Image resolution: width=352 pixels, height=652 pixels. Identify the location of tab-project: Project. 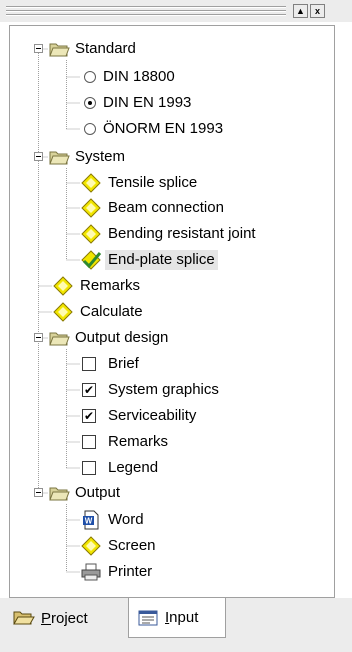
(70, 618).